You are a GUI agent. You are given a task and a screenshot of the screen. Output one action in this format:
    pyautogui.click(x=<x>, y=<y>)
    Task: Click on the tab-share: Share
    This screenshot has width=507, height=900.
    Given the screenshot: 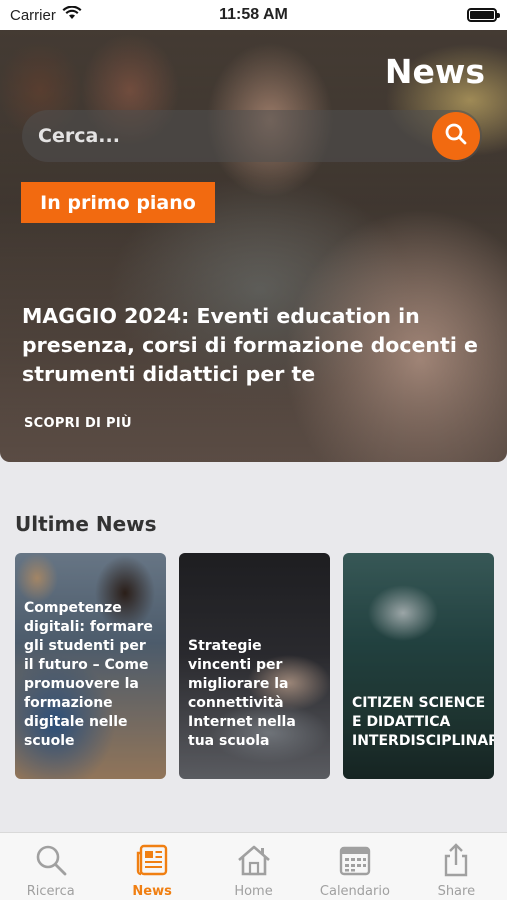 What is the action you would take?
    pyautogui.click(x=456, y=866)
    